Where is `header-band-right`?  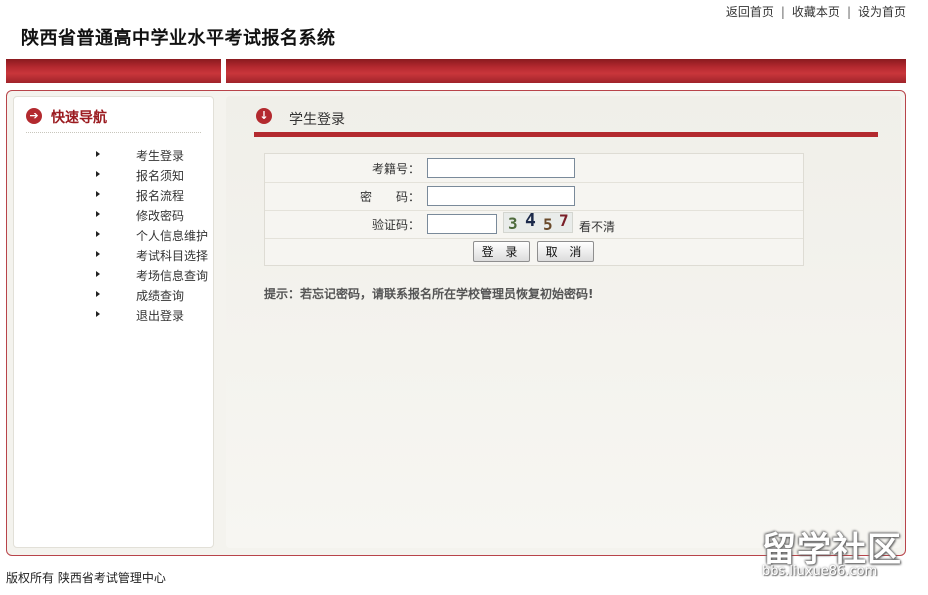 header-band-right is located at coordinates (566, 71).